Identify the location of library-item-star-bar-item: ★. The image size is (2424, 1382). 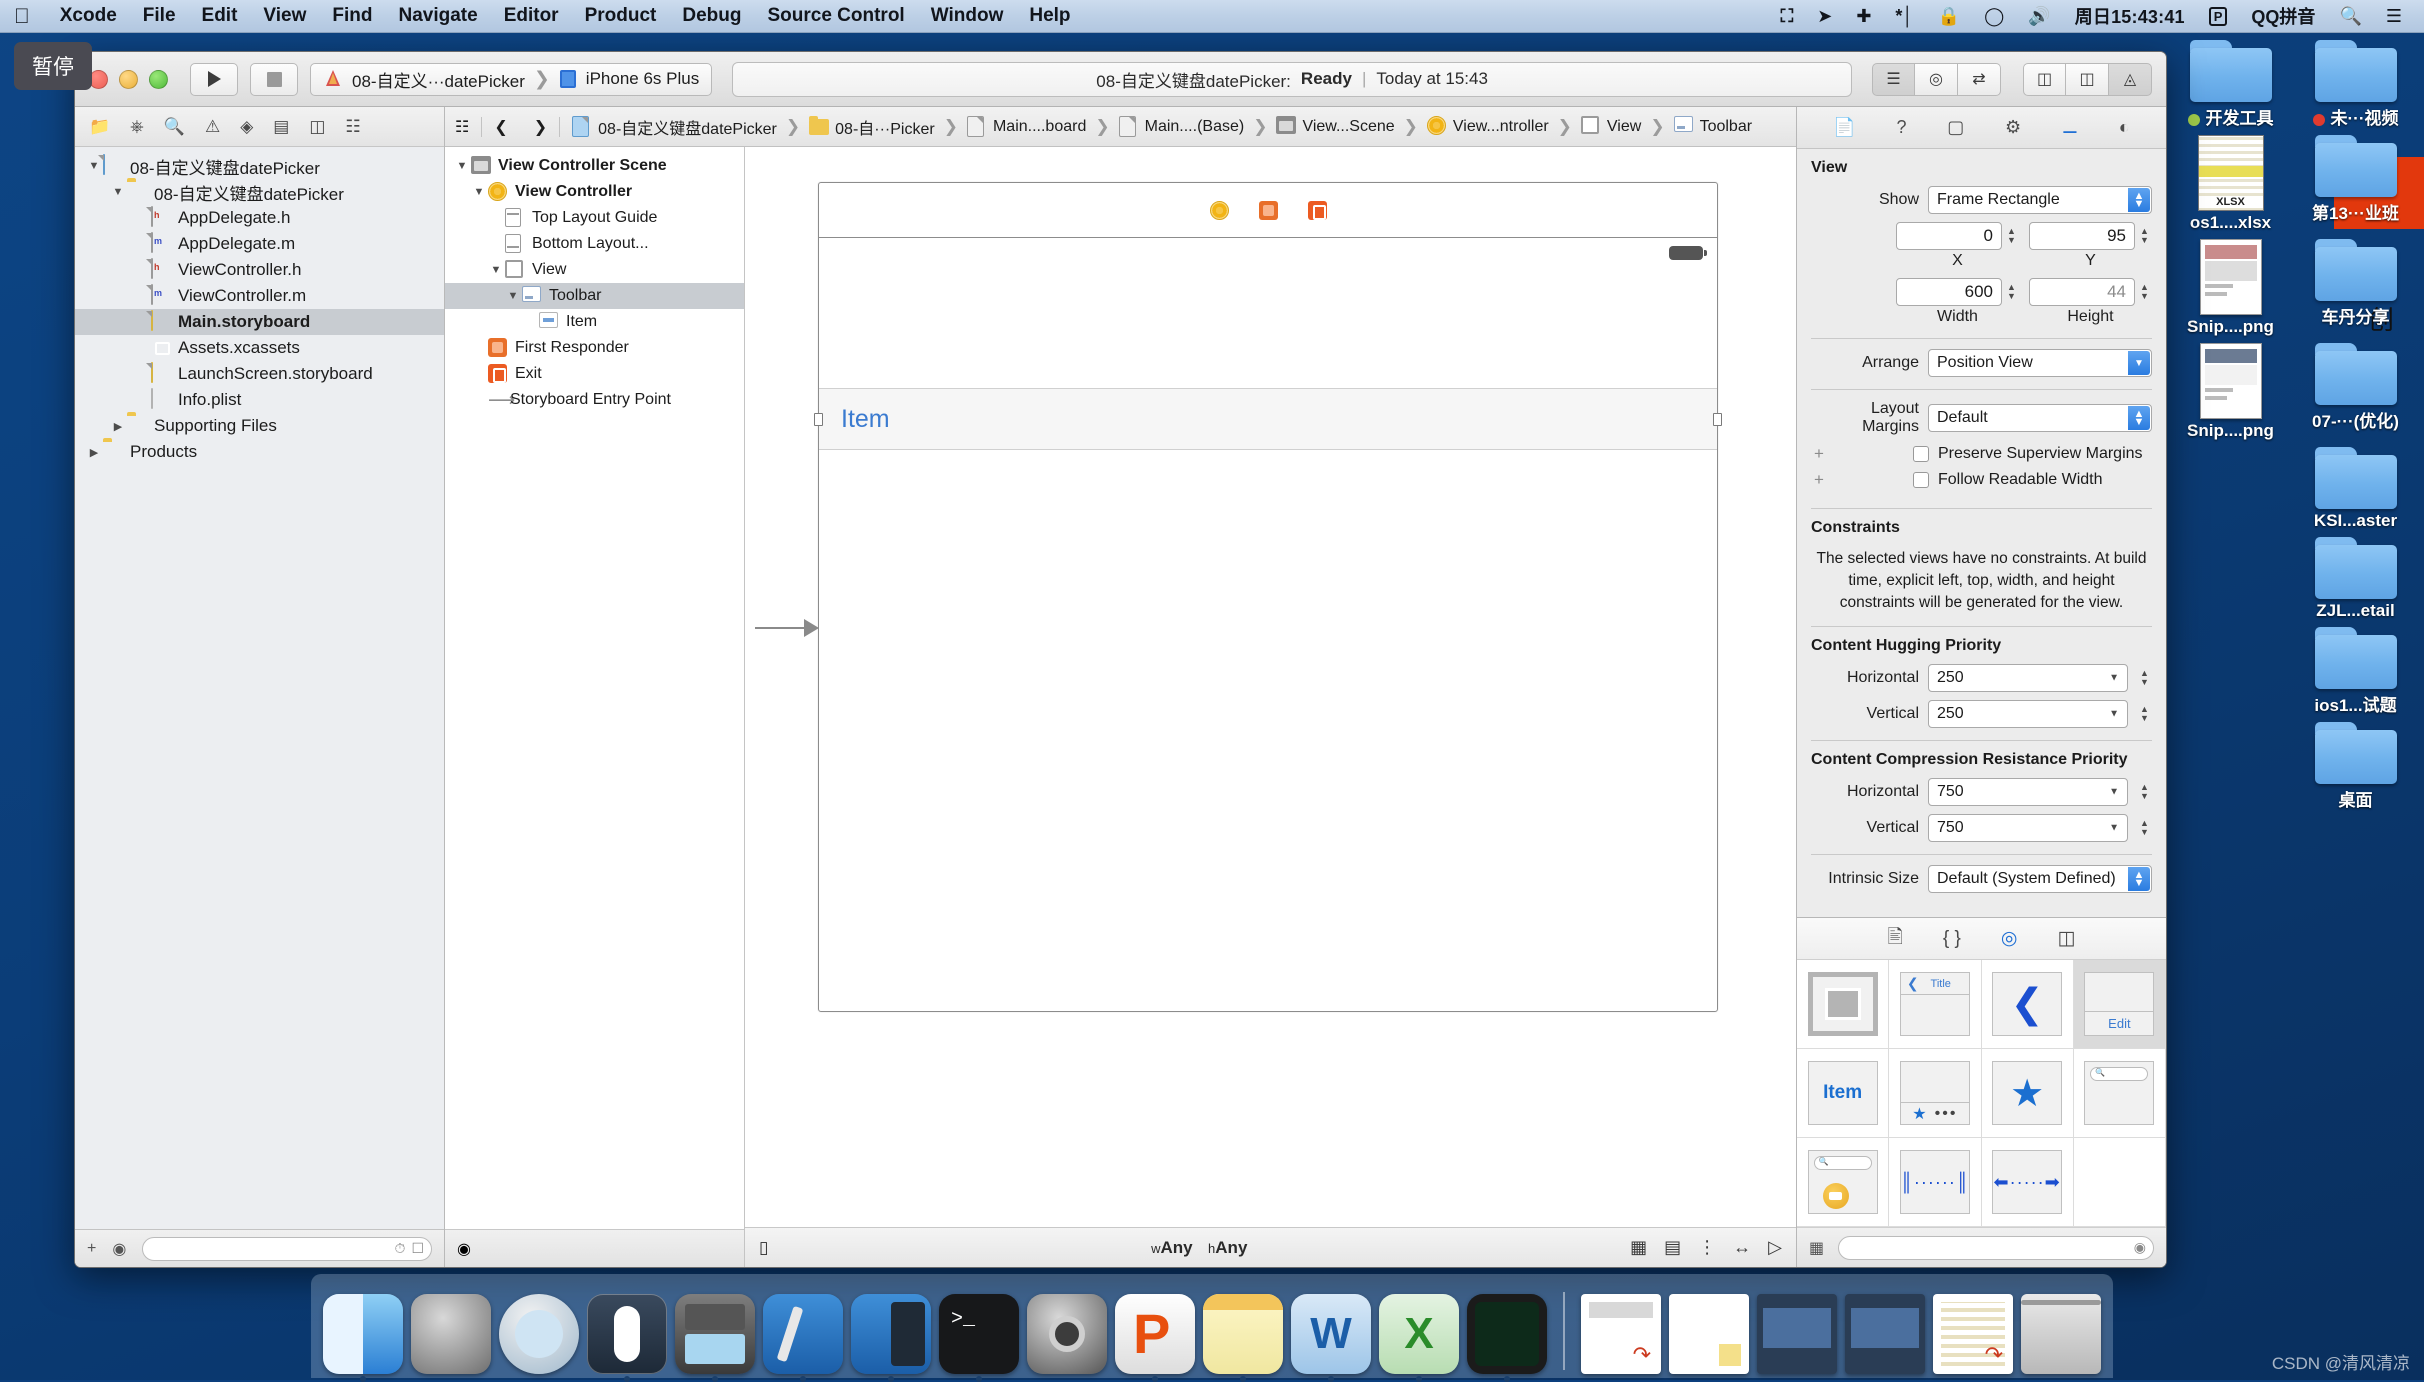
(2028, 1093).